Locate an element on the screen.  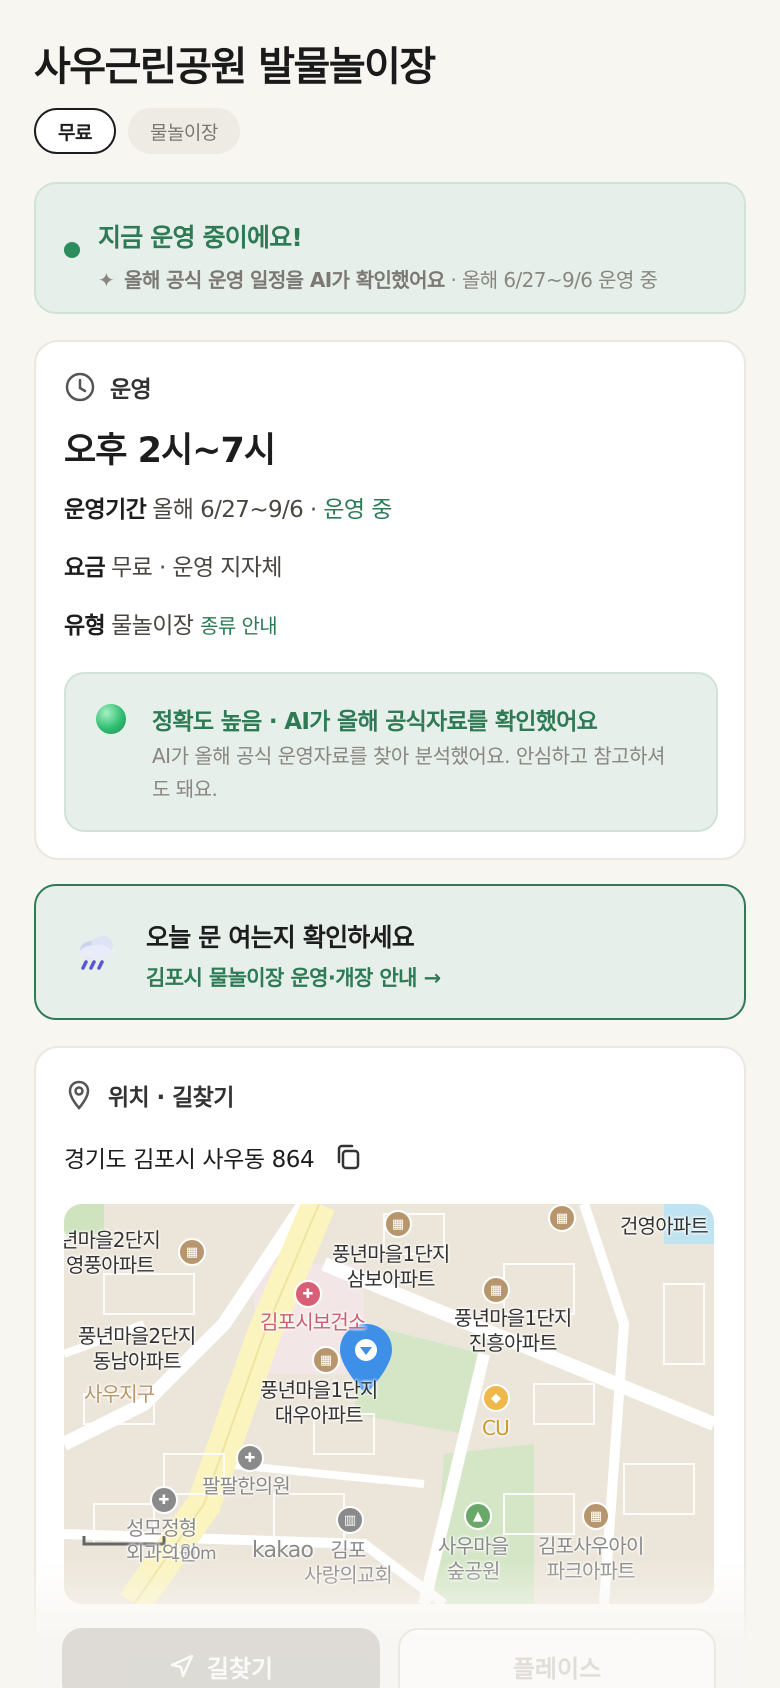
accuracy-description: AI가 올해 공식 운영자료를 찾아 분석했어요. 안심하고 참고하셔도 돼요. is located at coordinates (408, 772).